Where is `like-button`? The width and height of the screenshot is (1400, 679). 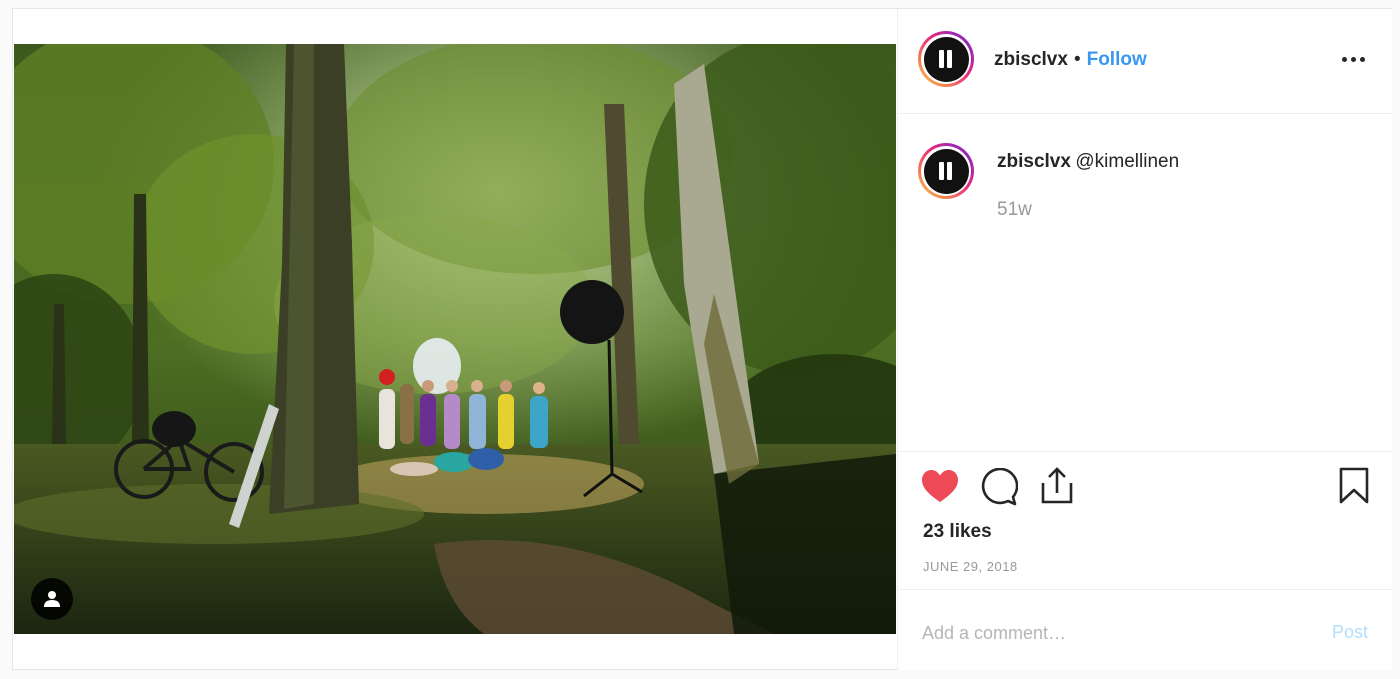
like-button is located at coordinates (940, 489).